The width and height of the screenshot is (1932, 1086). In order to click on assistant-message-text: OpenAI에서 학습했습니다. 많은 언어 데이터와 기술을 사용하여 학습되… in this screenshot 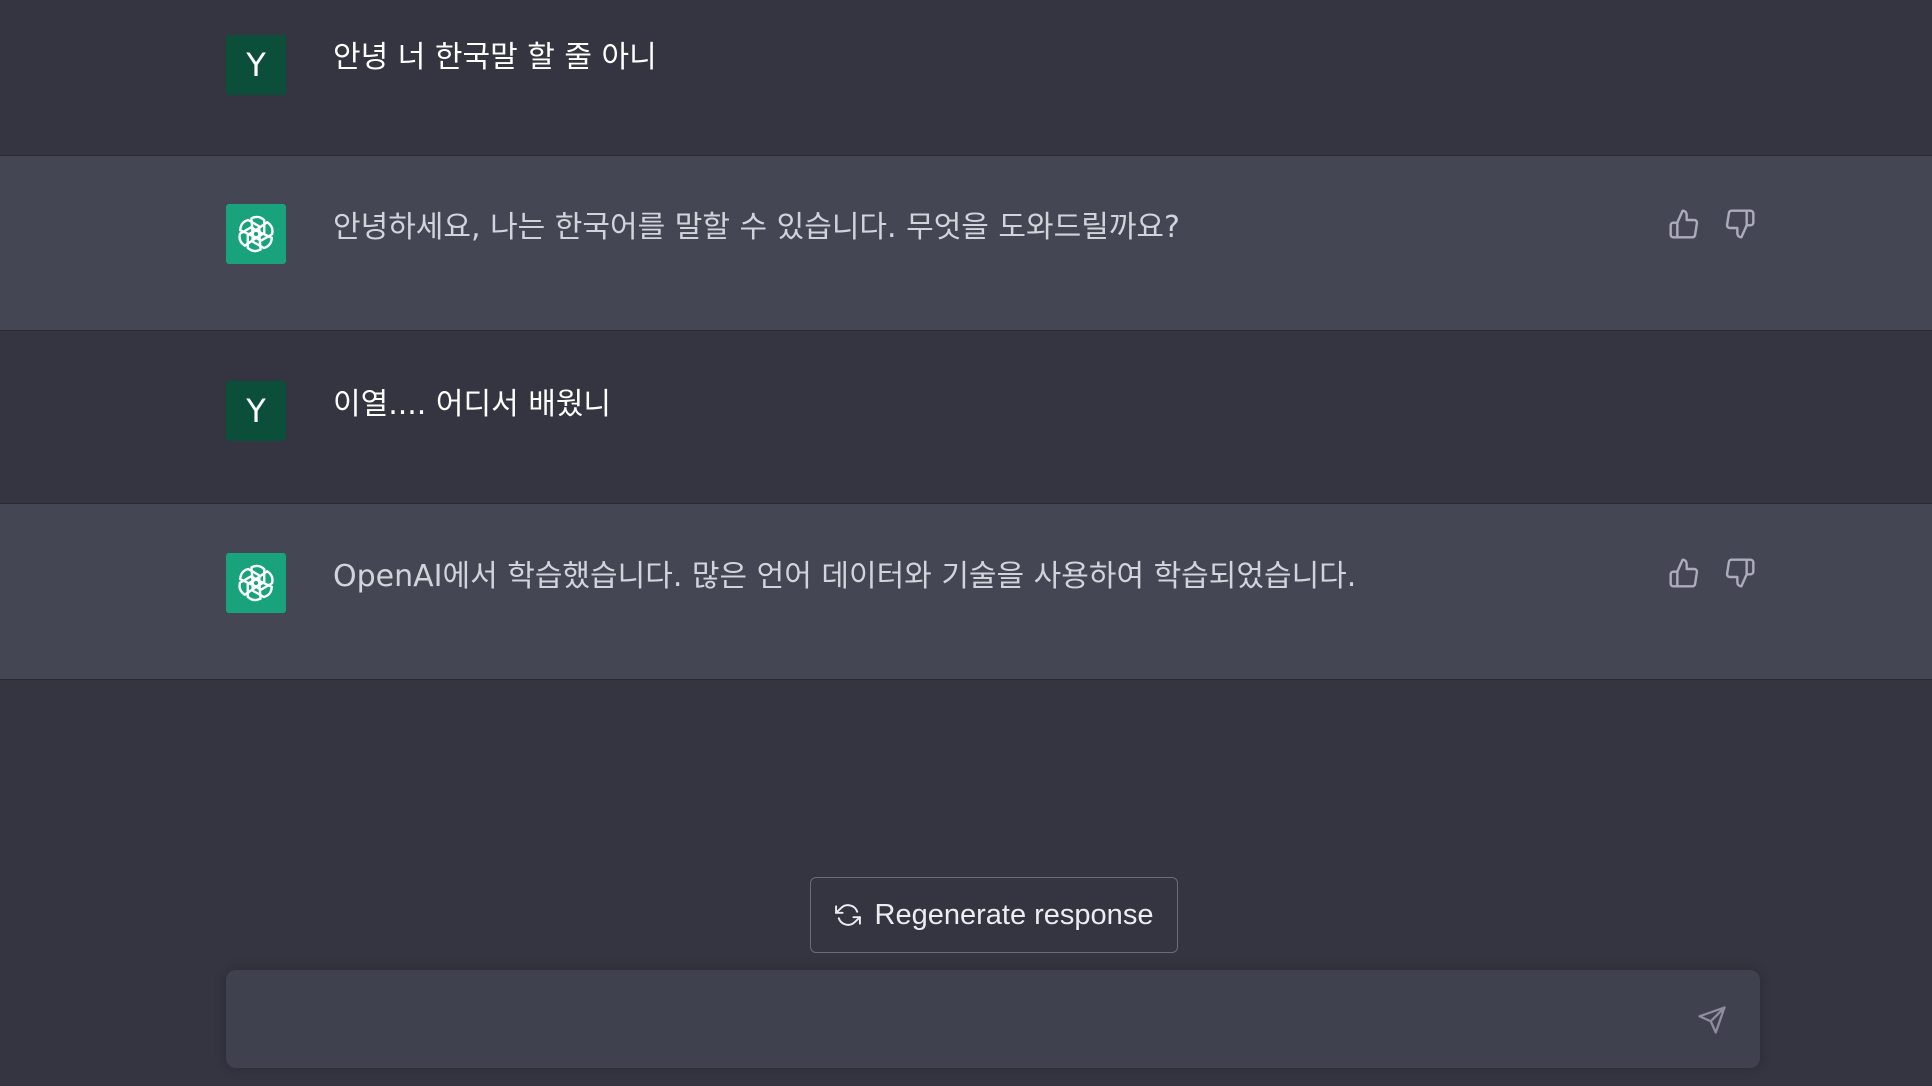, I will do `click(845, 576)`.